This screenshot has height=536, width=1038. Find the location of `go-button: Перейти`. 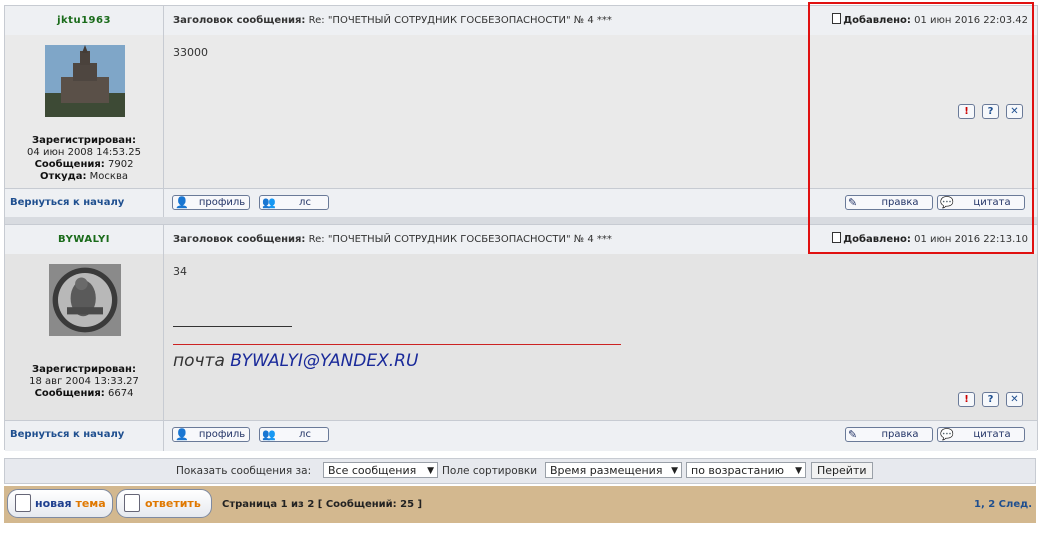

go-button: Перейти is located at coordinates (842, 470).